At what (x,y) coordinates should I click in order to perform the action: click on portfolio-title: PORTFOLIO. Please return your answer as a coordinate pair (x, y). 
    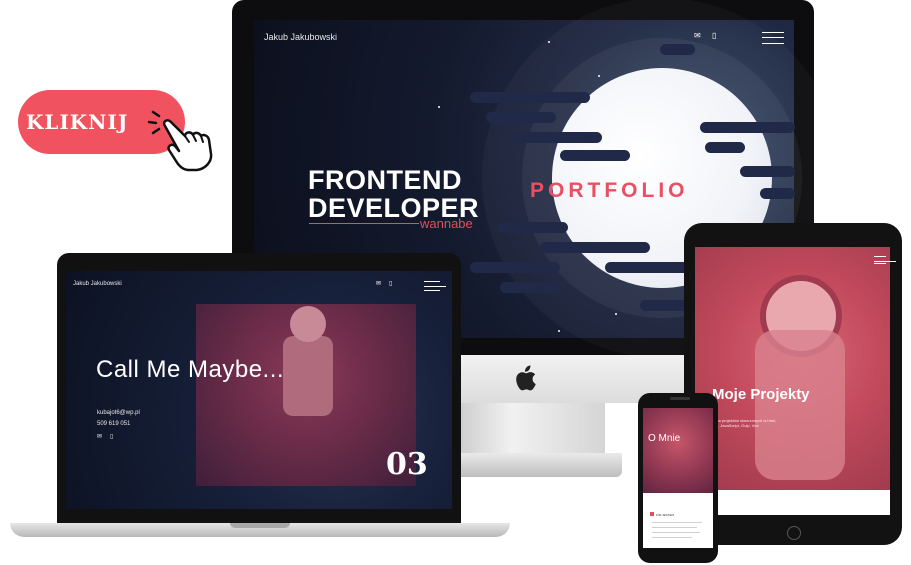
    Looking at the image, I should click on (609, 190).